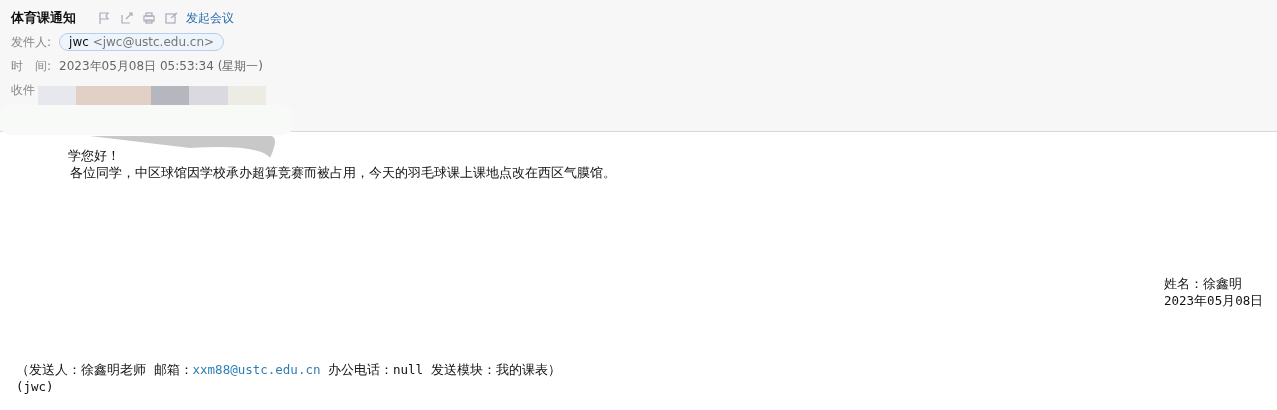 The image size is (1277, 410). Describe the element at coordinates (31, 66) in the screenshot. I see `time-label: 时 间:` at that location.